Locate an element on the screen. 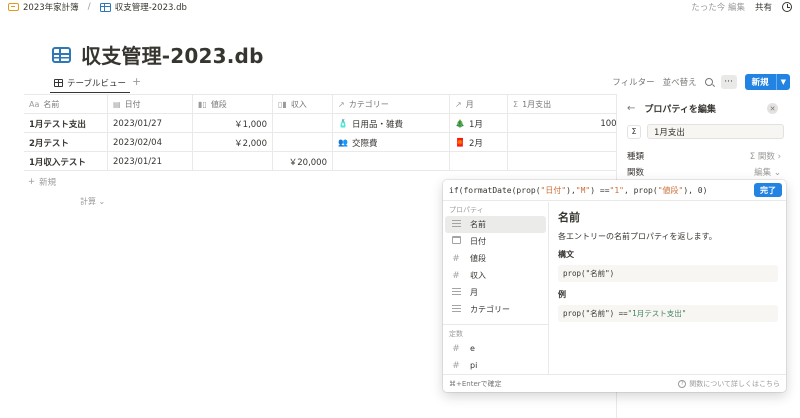 The image size is (800, 418). column-label: 収入 is located at coordinates (298, 104).